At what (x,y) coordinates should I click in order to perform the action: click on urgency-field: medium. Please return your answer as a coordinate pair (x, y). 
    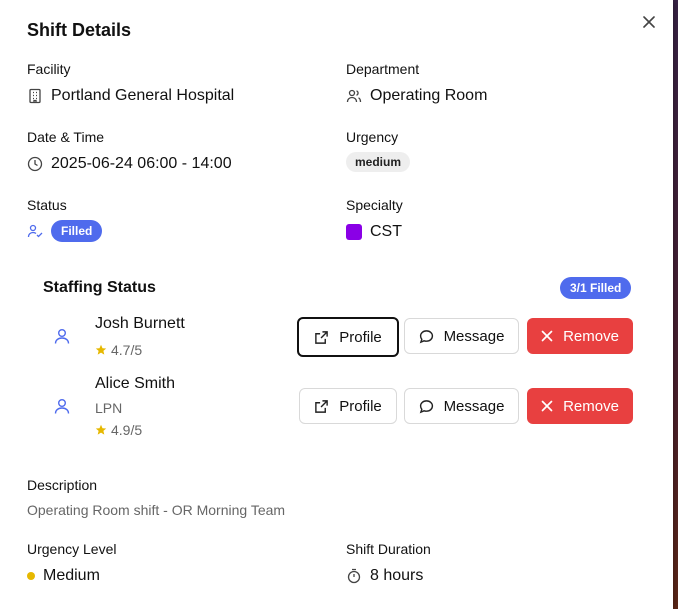
    Looking at the image, I should click on (378, 162).